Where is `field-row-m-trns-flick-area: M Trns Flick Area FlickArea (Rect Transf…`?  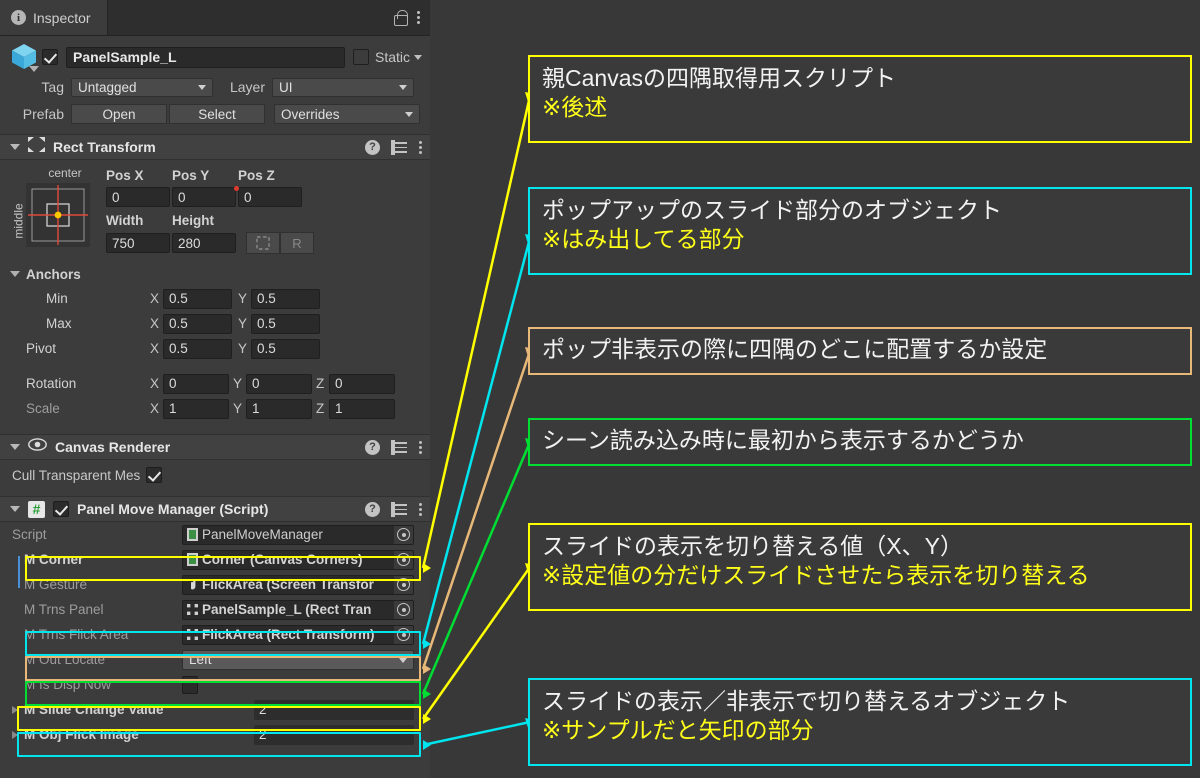 field-row-m-trns-flick-area: M Trns Flick Area FlickArea (Rect Transf… is located at coordinates (215, 634).